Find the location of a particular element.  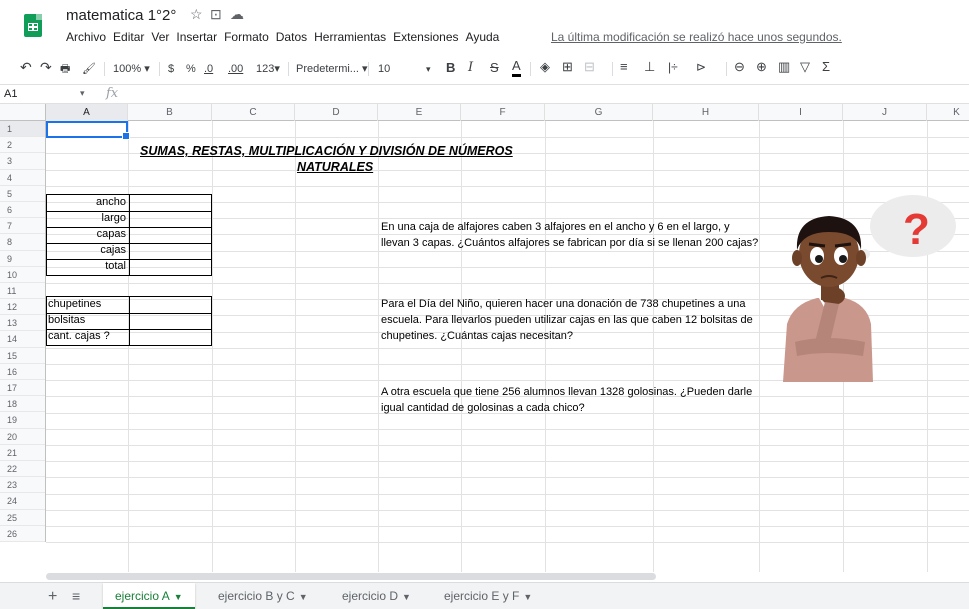

row-header: 9 is located at coordinates (22, 259).